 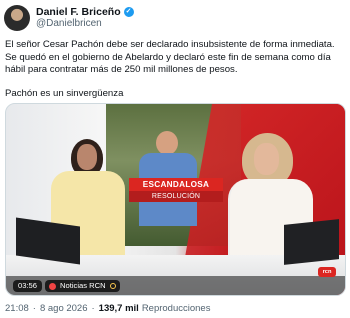 What do you see at coordinates (87, 157) in the screenshot?
I see `anchor-left-face` at bounding box center [87, 157].